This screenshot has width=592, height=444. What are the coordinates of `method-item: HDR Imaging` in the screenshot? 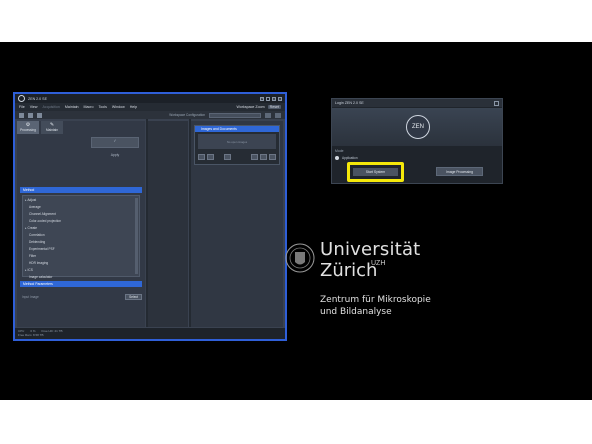 It's located at (81, 263).